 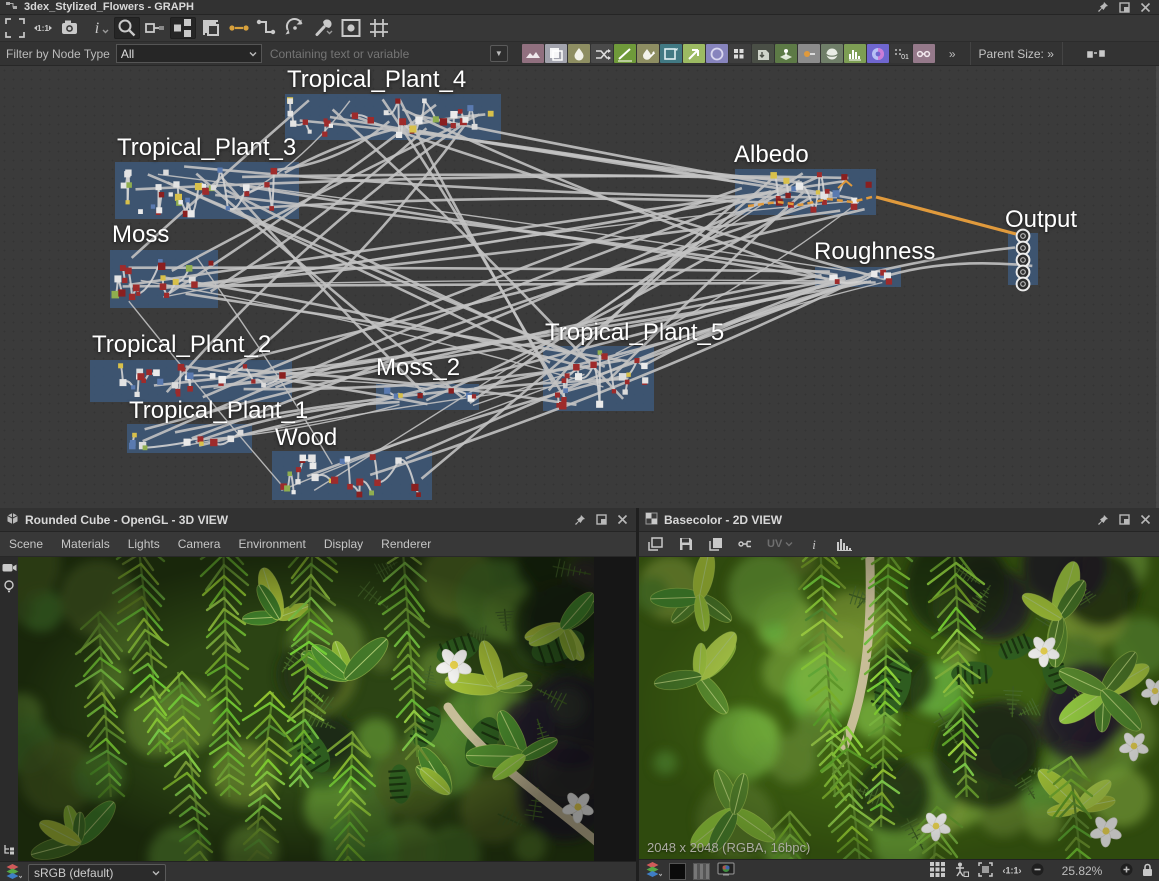 What do you see at coordinates (85, 544) in the screenshot?
I see `menu-materials: Materials` at bounding box center [85, 544].